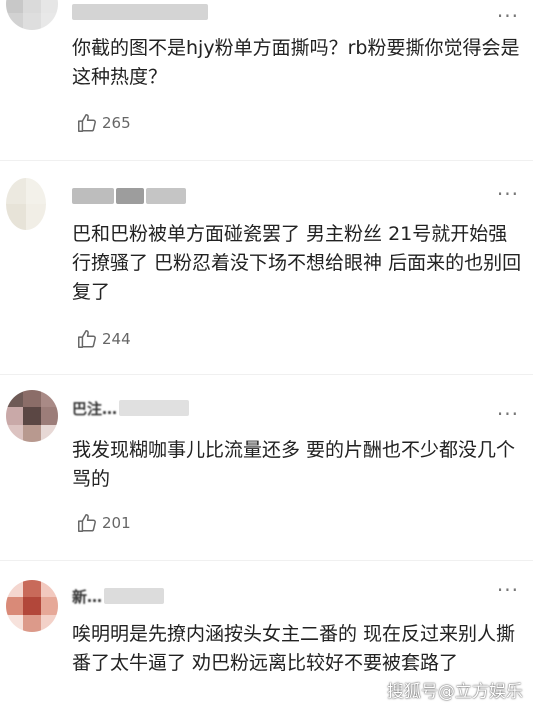  Describe the element at coordinates (296, 62) in the screenshot. I see `comment-text: 你截的图不是hjy粉单方面撕吗？rb粉要撕你觉得会是这种热度？` at that location.